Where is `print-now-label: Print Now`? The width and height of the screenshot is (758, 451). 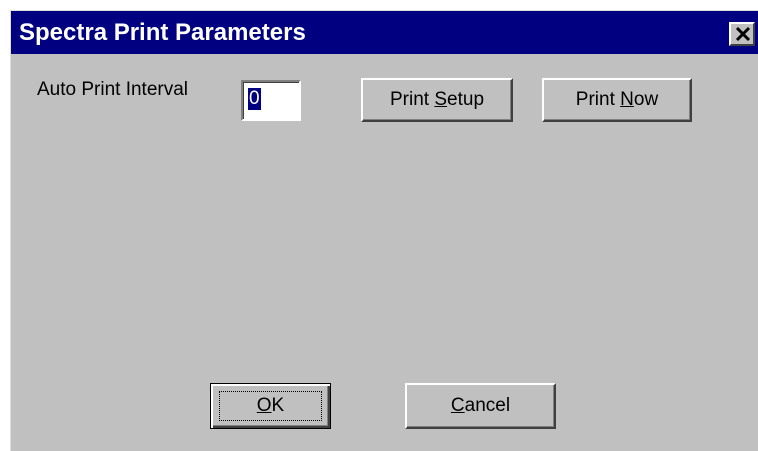
print-now-label: Print Now is located at coordinates (617, 99).